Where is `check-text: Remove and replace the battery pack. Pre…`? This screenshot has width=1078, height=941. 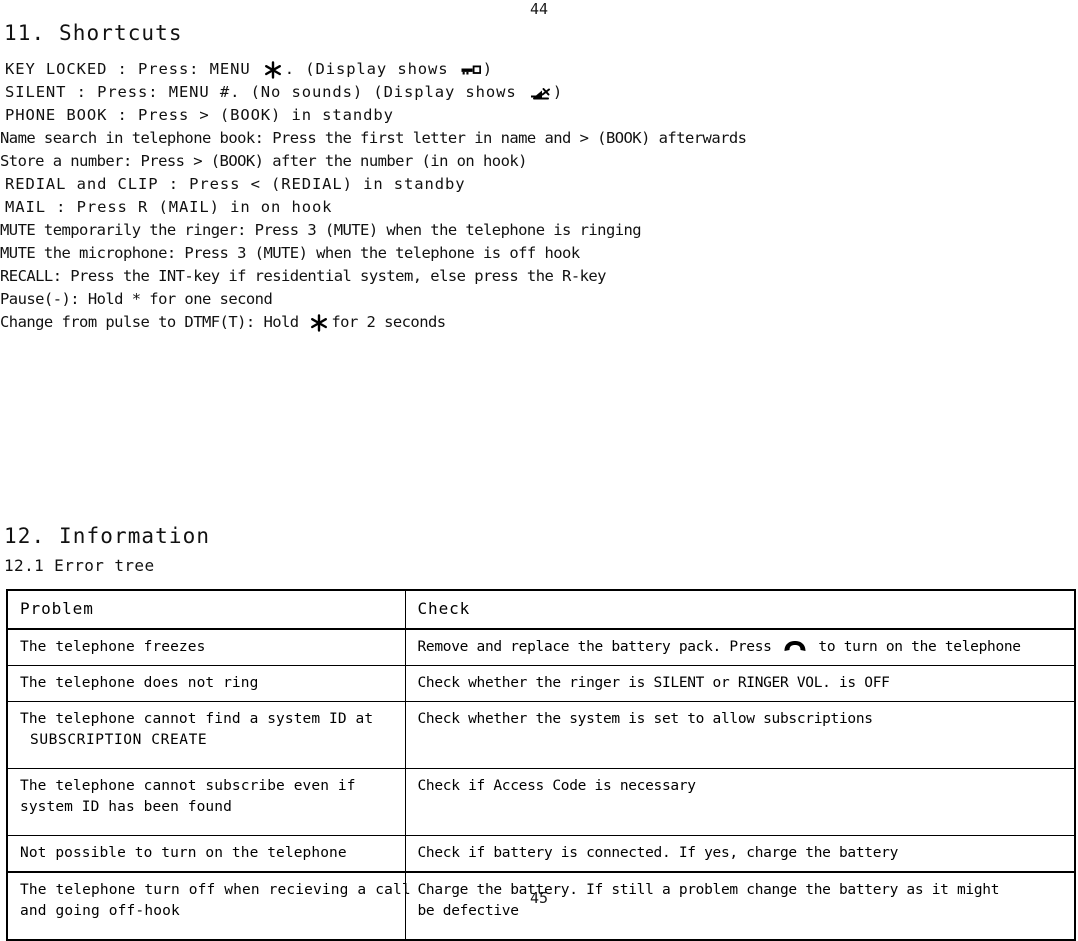 check-text: Remove and replace the battery pack. Pre… is located at coordinates (598, 647).